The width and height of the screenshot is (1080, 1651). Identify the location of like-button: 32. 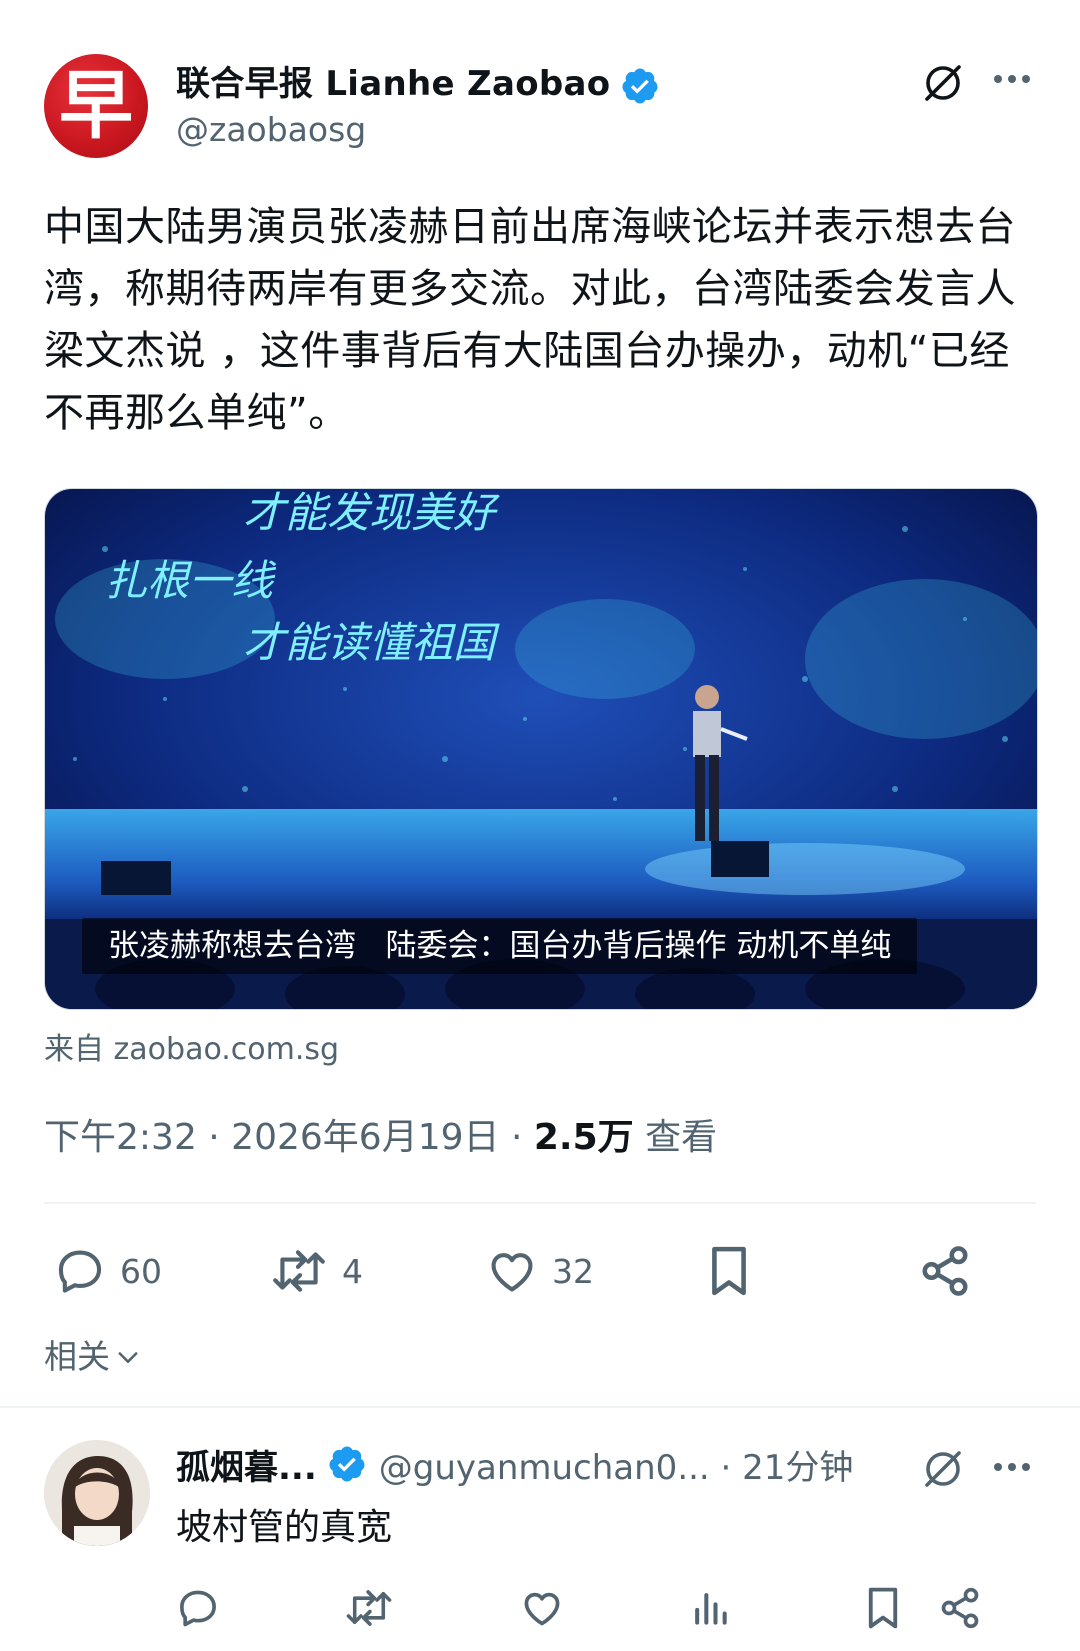
(540, 1271).